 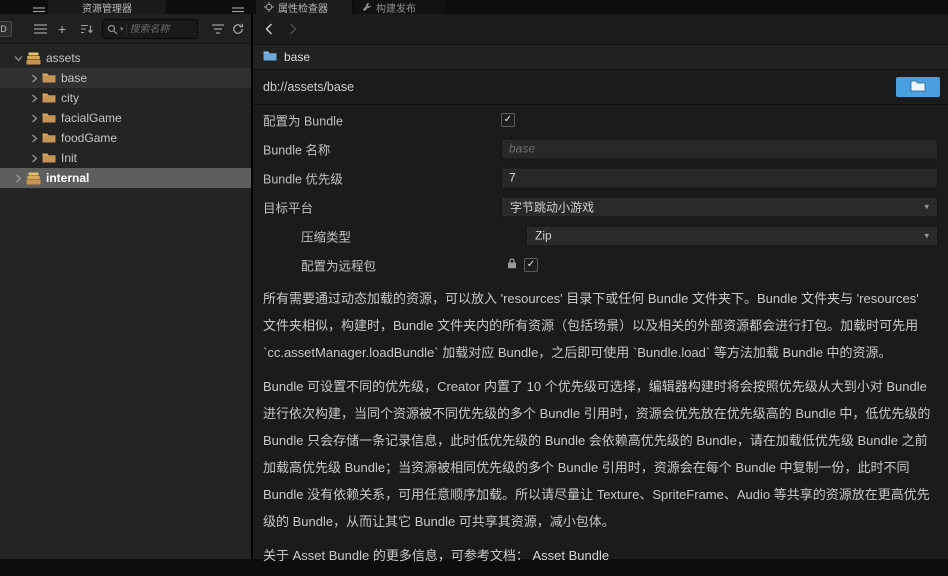 I want to click on form-row-is-remote: 配置为远程包 ✓, so click(x=600, y=264).